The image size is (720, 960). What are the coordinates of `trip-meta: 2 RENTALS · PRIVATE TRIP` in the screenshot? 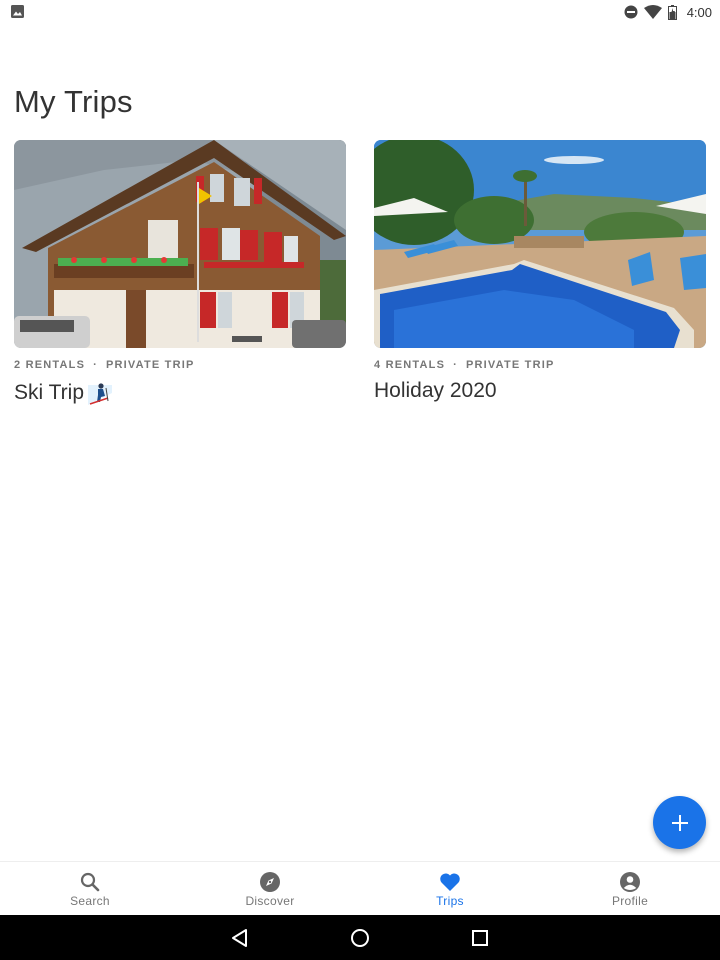 It's located at (180, 365).